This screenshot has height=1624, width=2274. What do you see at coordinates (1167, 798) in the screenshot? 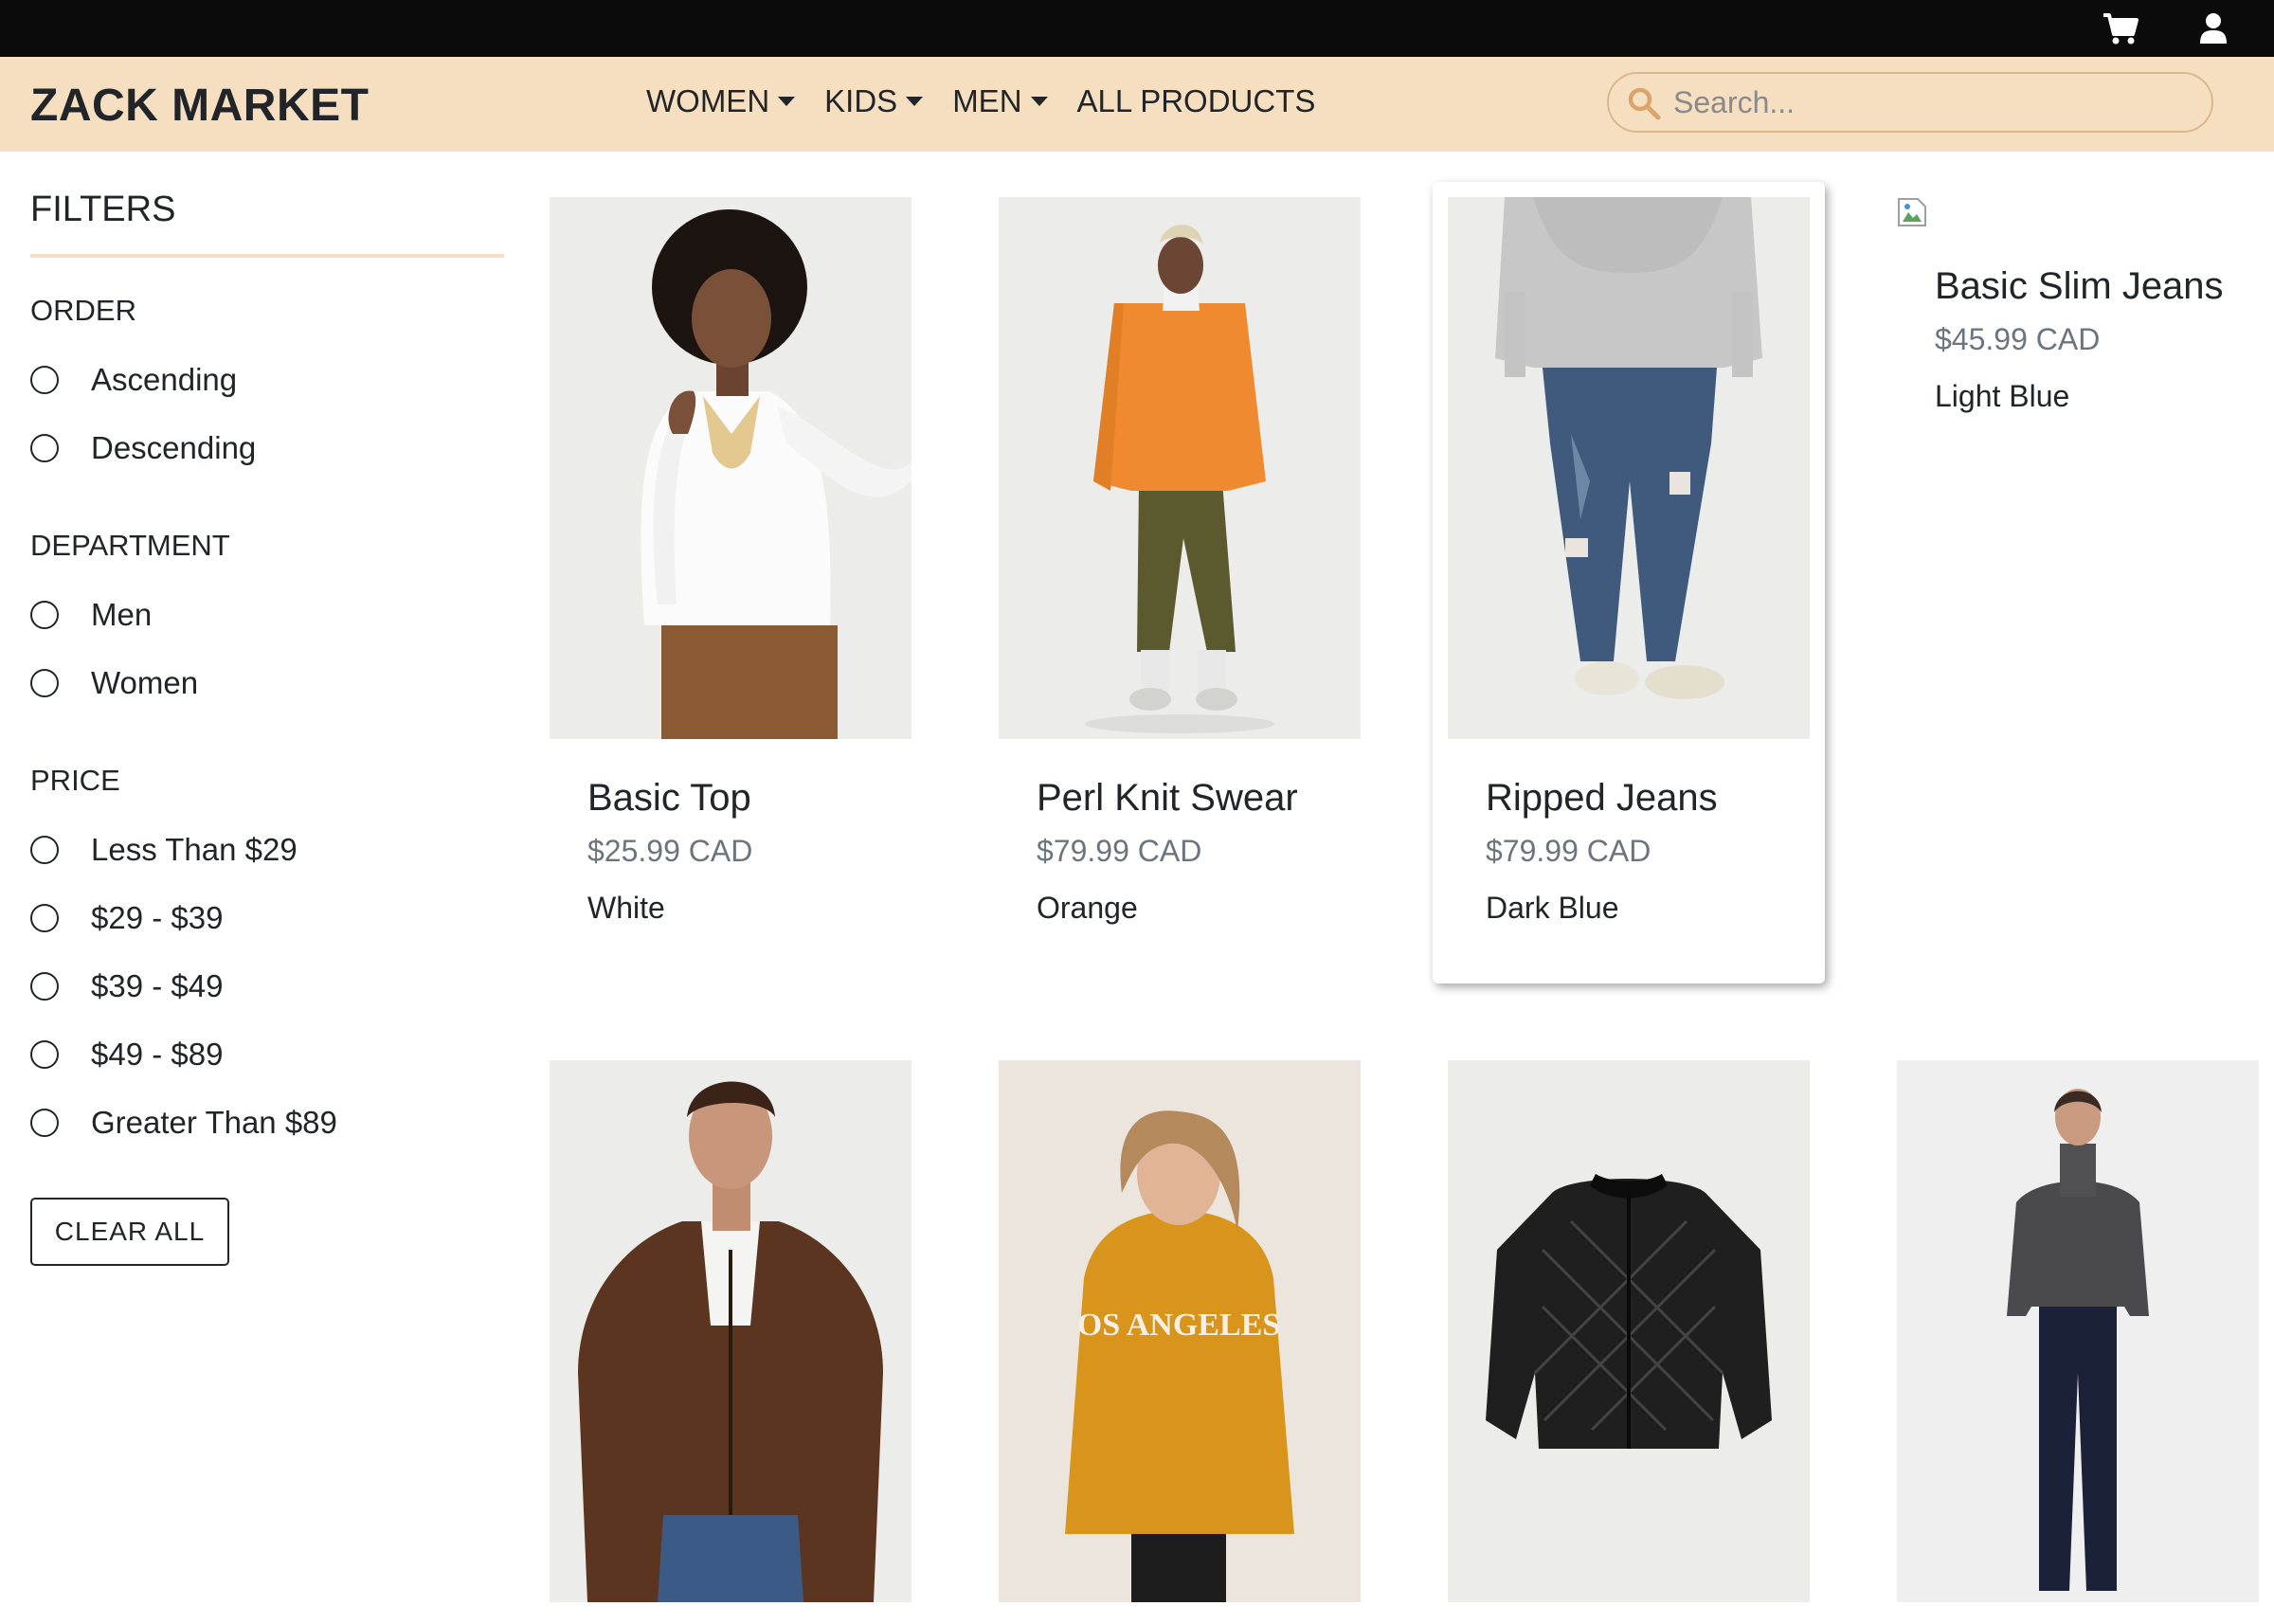
I see `product-name: Perl Knit Swear` at bounding box center [1167, 798].